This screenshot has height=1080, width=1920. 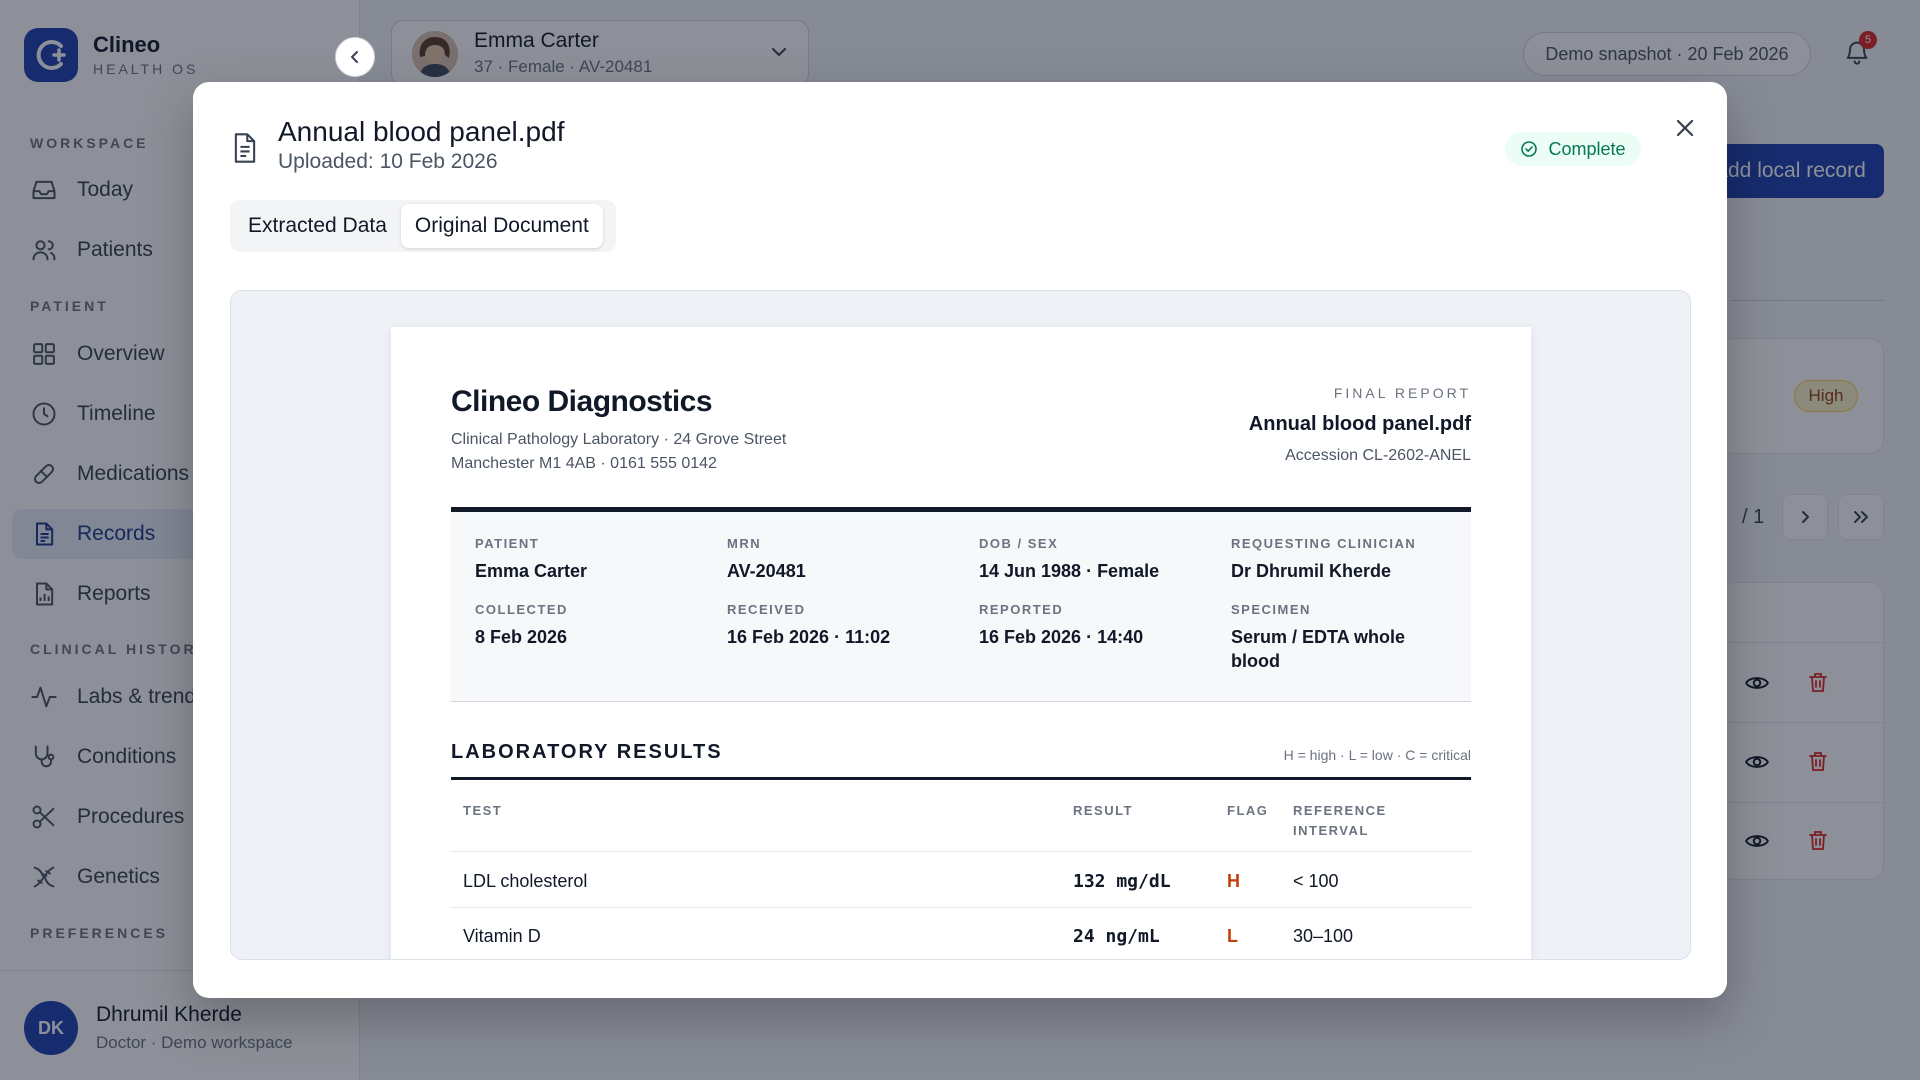 What do you see at coordinates (1021, 609) in the screenshot?
I see `info-label: REPORTED` at bounding box center [1021, 609].